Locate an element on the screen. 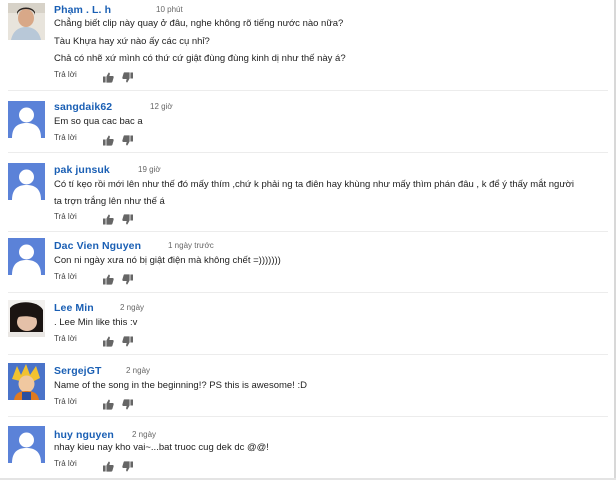 The width and height of the screenshot is (616, 480). comment-text-line: ta trợn trắng lên như thế á is located at coordinates (109, 201).